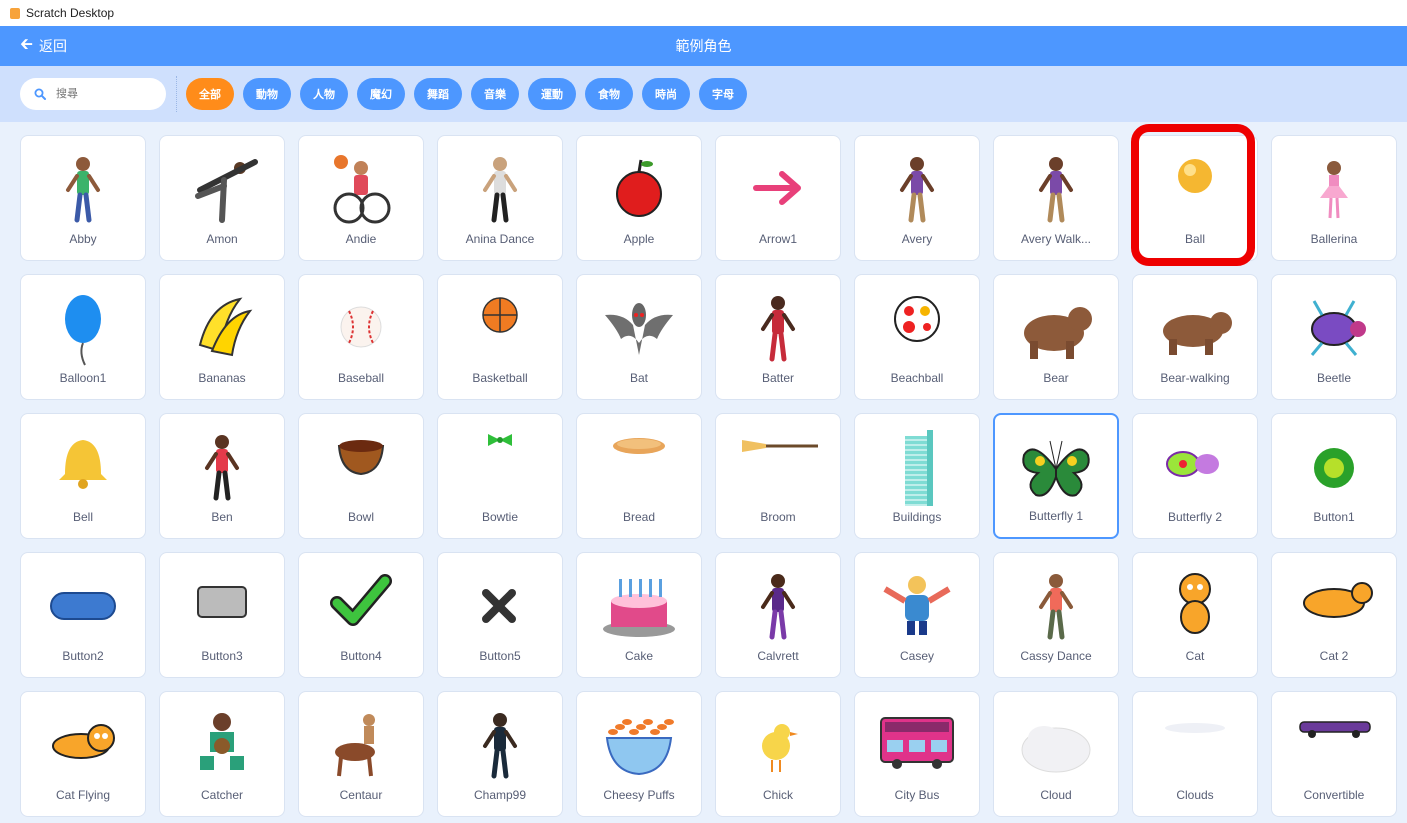 The image size is (1407, 823). Describe the element at coordinates (355, 745) in the screenshot. I see `centaur-icon` at that location.